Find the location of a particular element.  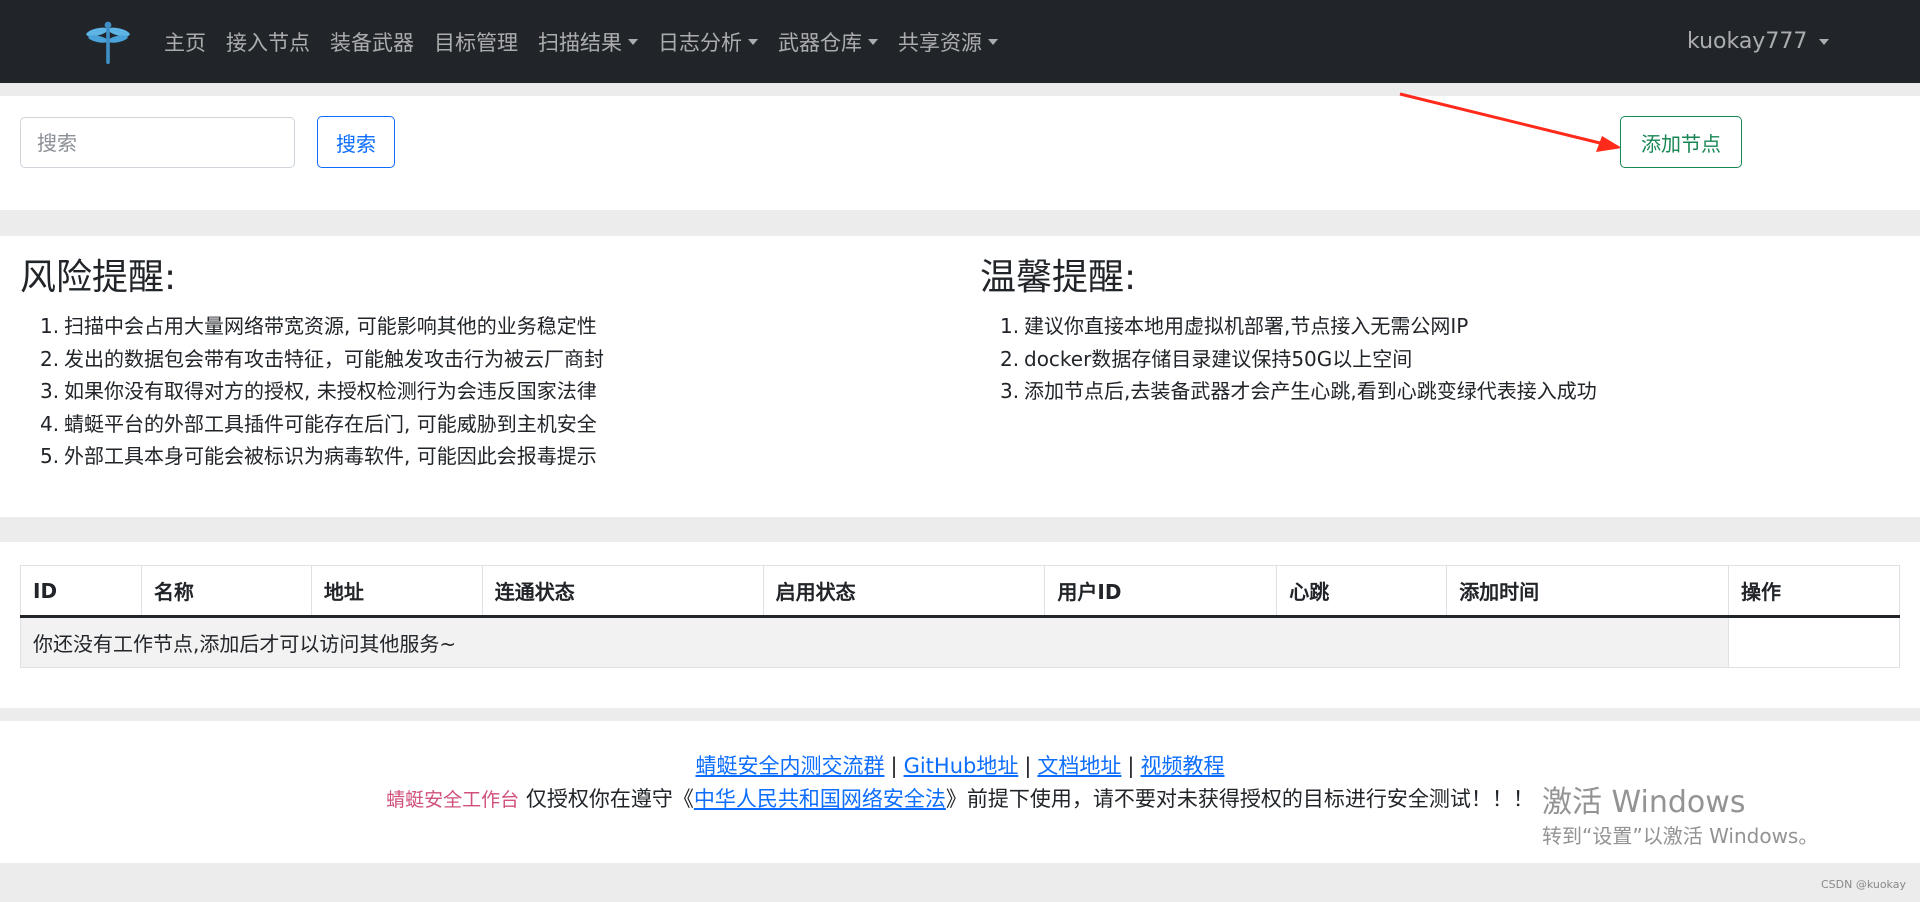

list-item: 1. 建议你直接本地用虚拟机部署,节点接入无需公网IP is located at coordinates (1234, 326).